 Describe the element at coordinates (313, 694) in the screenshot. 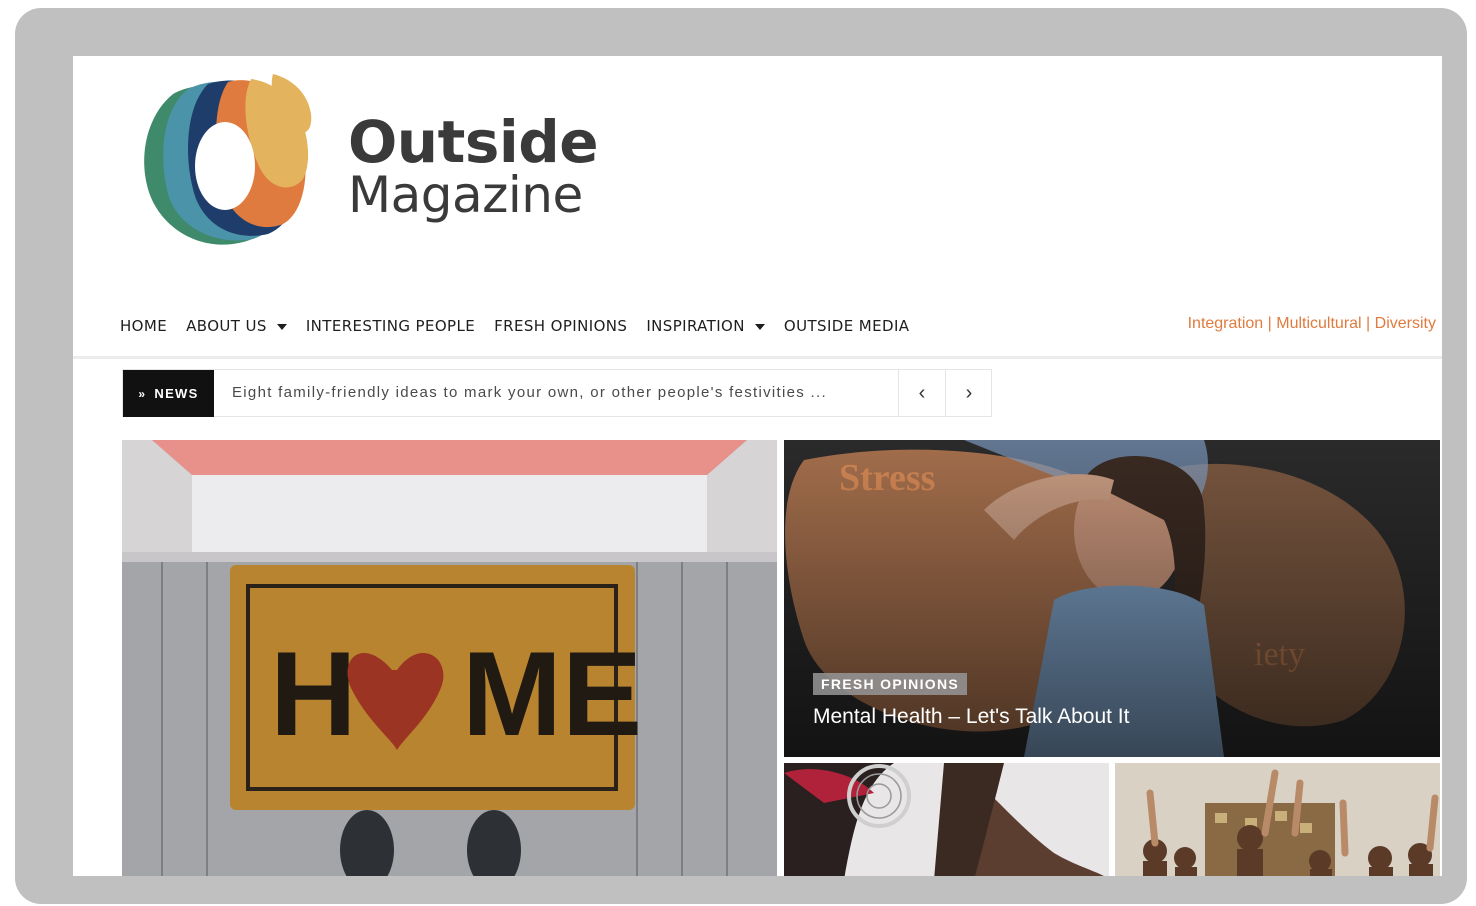

I see `svg-text: H` at that location.